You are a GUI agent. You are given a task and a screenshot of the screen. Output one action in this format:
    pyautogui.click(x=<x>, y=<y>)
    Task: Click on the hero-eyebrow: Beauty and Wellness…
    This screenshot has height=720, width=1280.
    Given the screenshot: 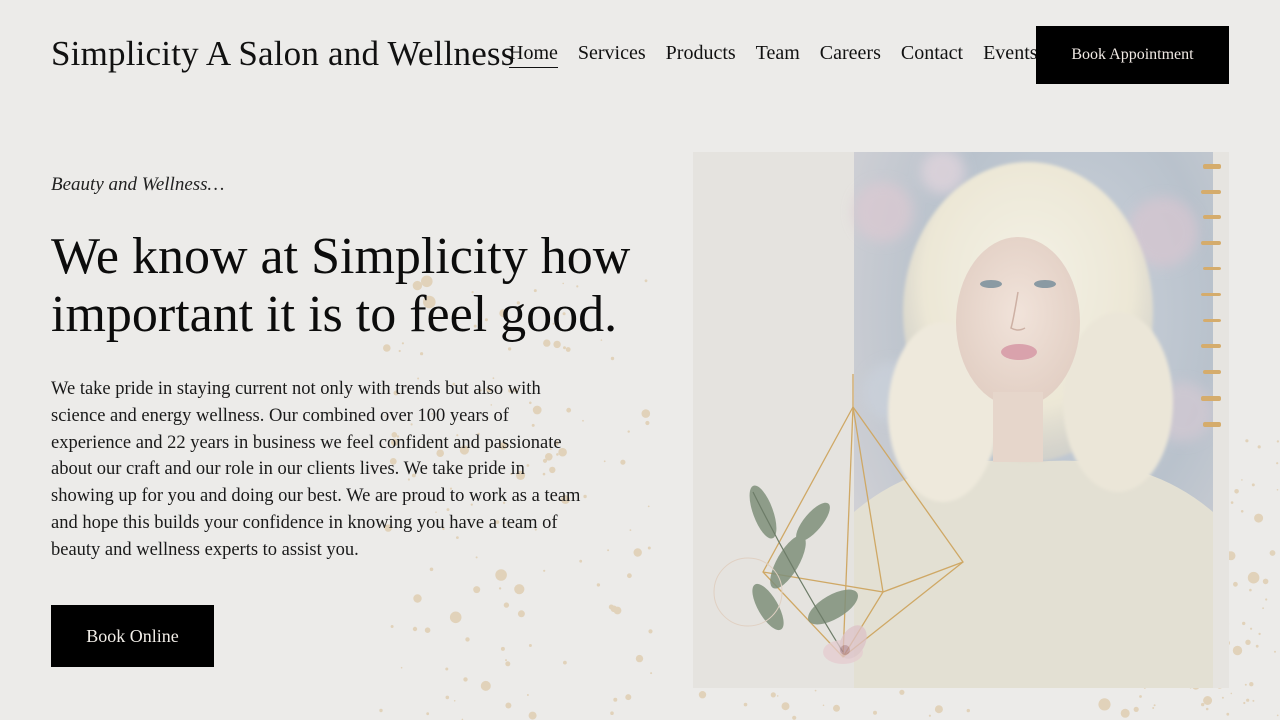 What is the action you would take?
    pyautogui.click(x=138, y=184)
    